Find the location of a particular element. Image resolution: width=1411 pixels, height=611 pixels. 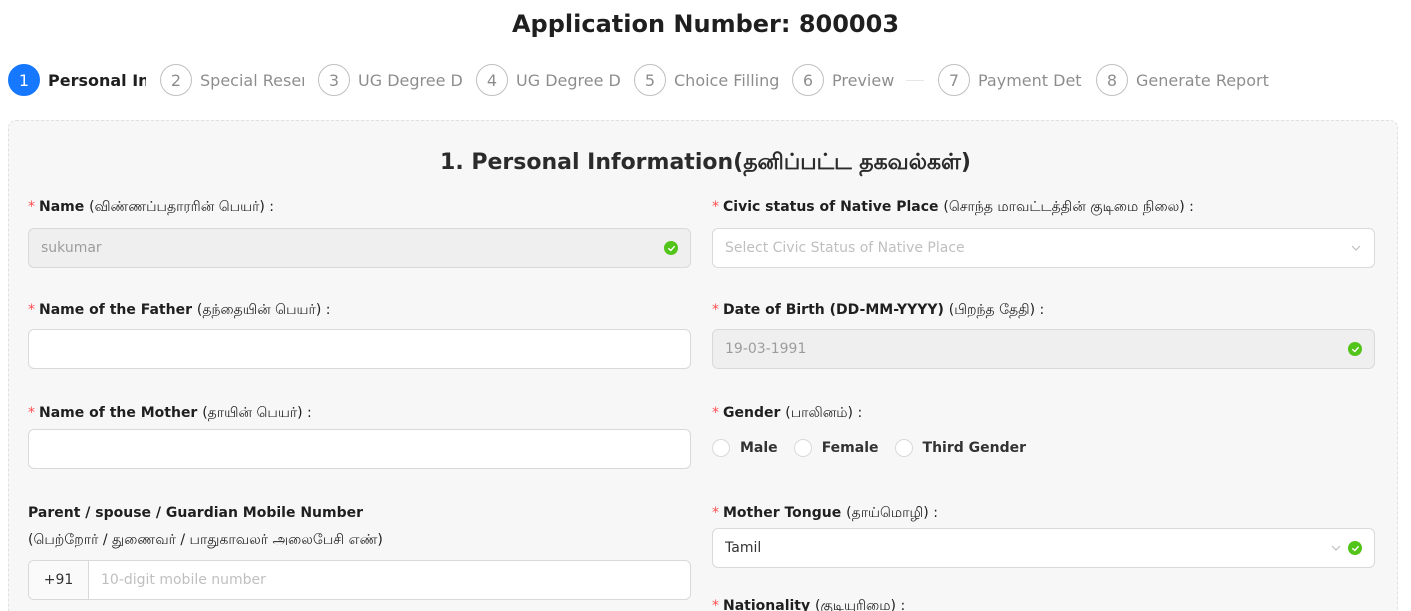

application-number-title: Application Number: 800003 is located at coordinates (705, 24).